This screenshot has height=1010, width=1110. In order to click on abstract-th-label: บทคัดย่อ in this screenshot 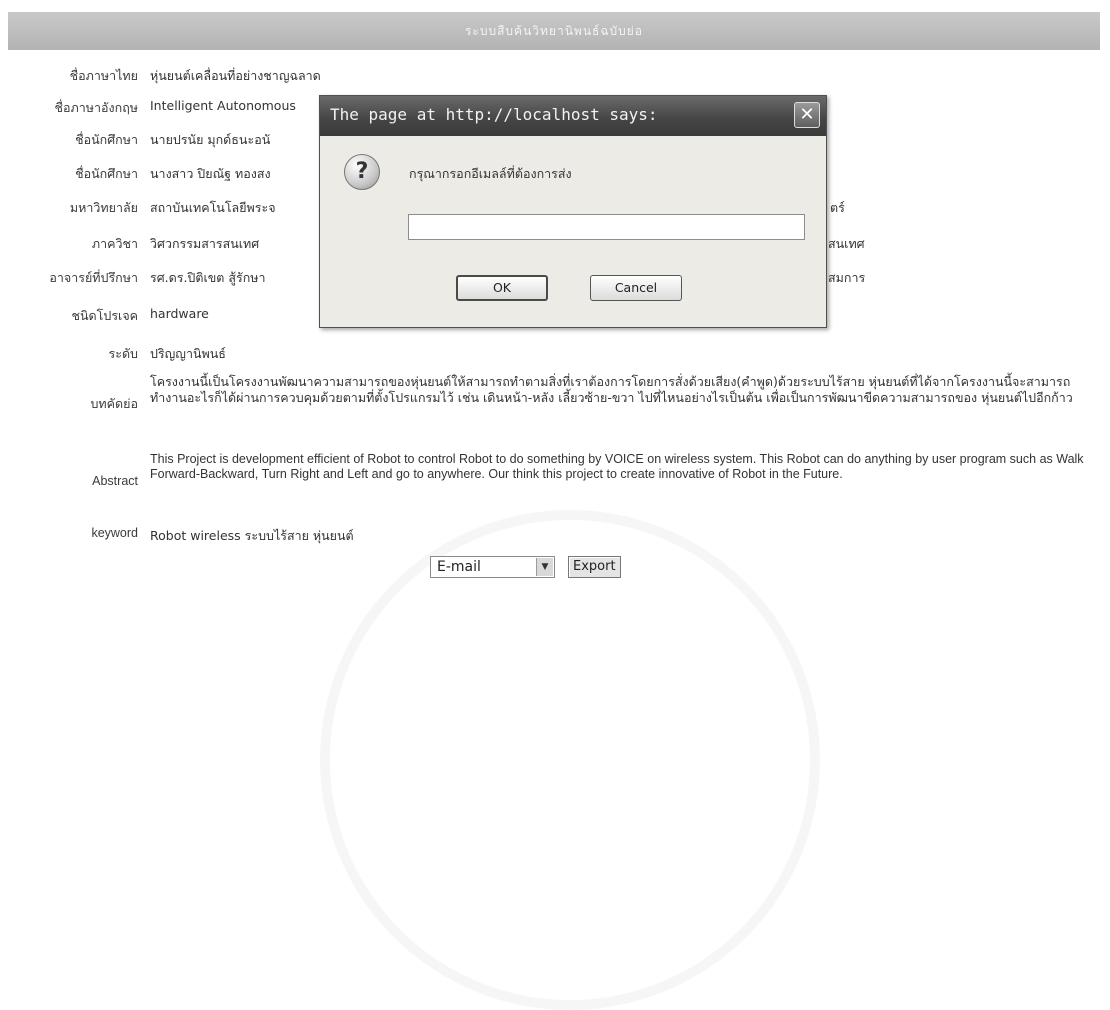, I will do `click(114, 403)`.